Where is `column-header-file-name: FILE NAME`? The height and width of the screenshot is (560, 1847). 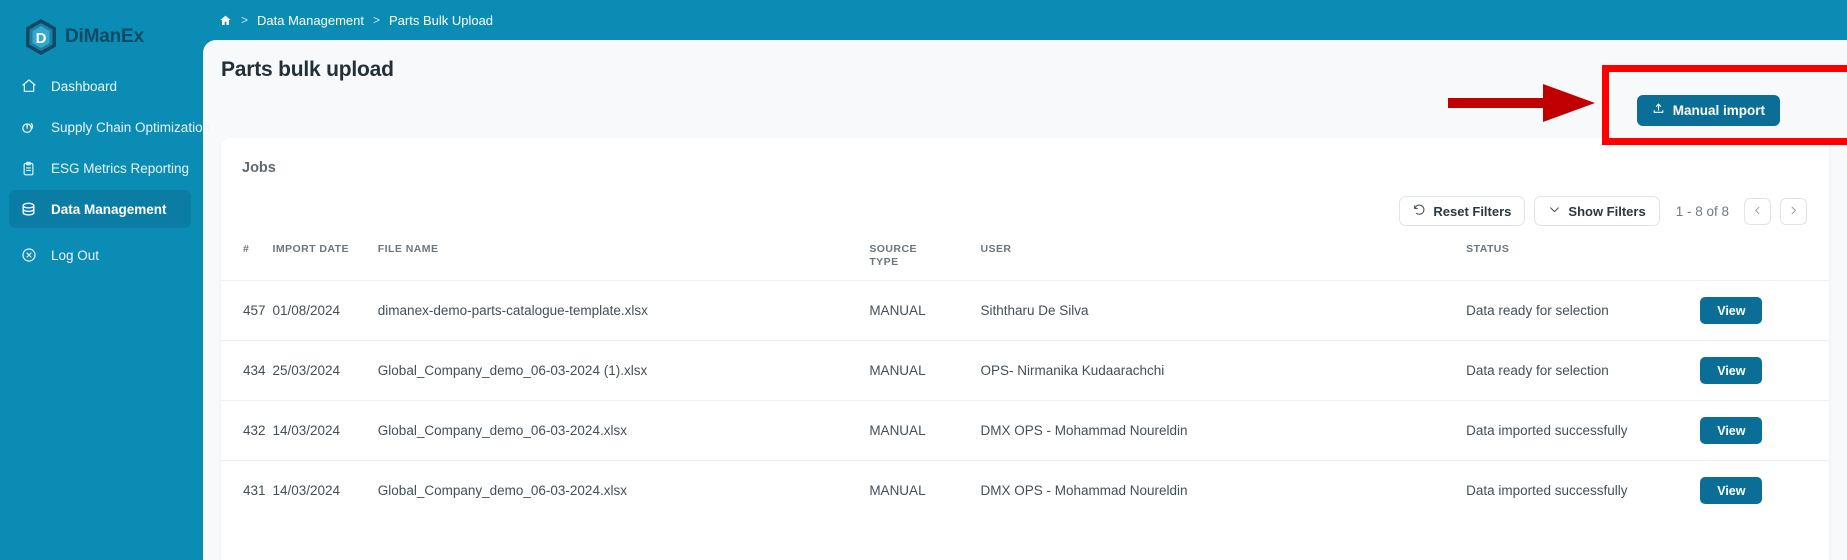 column-header-file-name: FILE NAME is located at coordinates (408, 249).